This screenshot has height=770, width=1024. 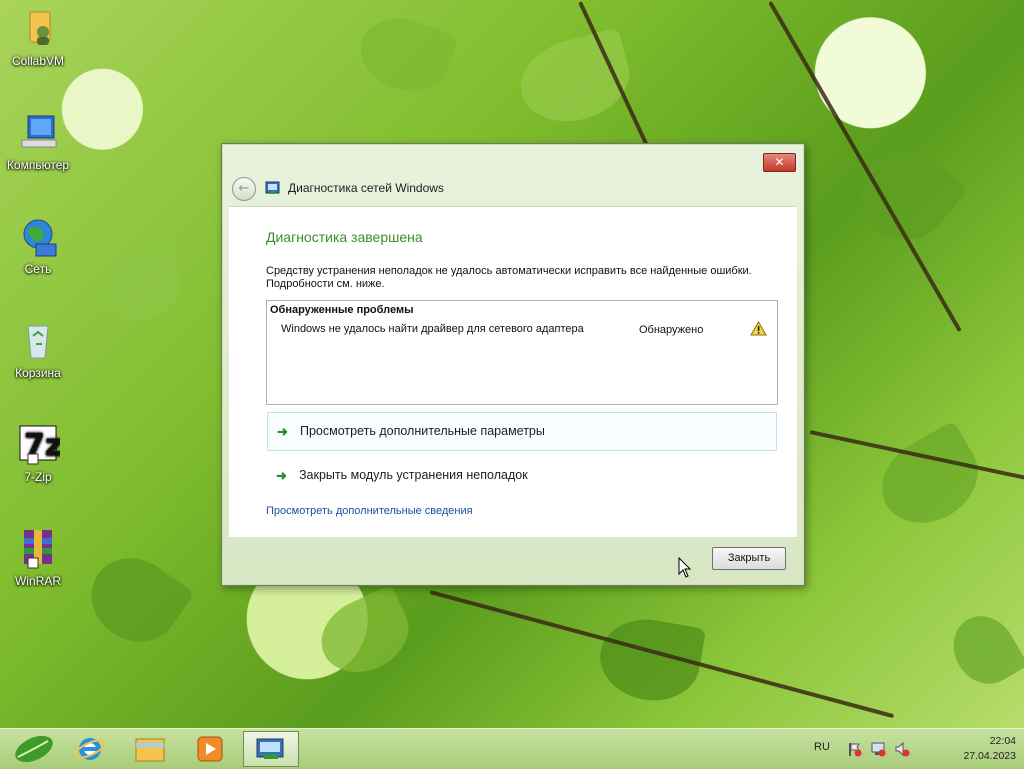 I want to click on computer-icon, so click(x=38, y=132).